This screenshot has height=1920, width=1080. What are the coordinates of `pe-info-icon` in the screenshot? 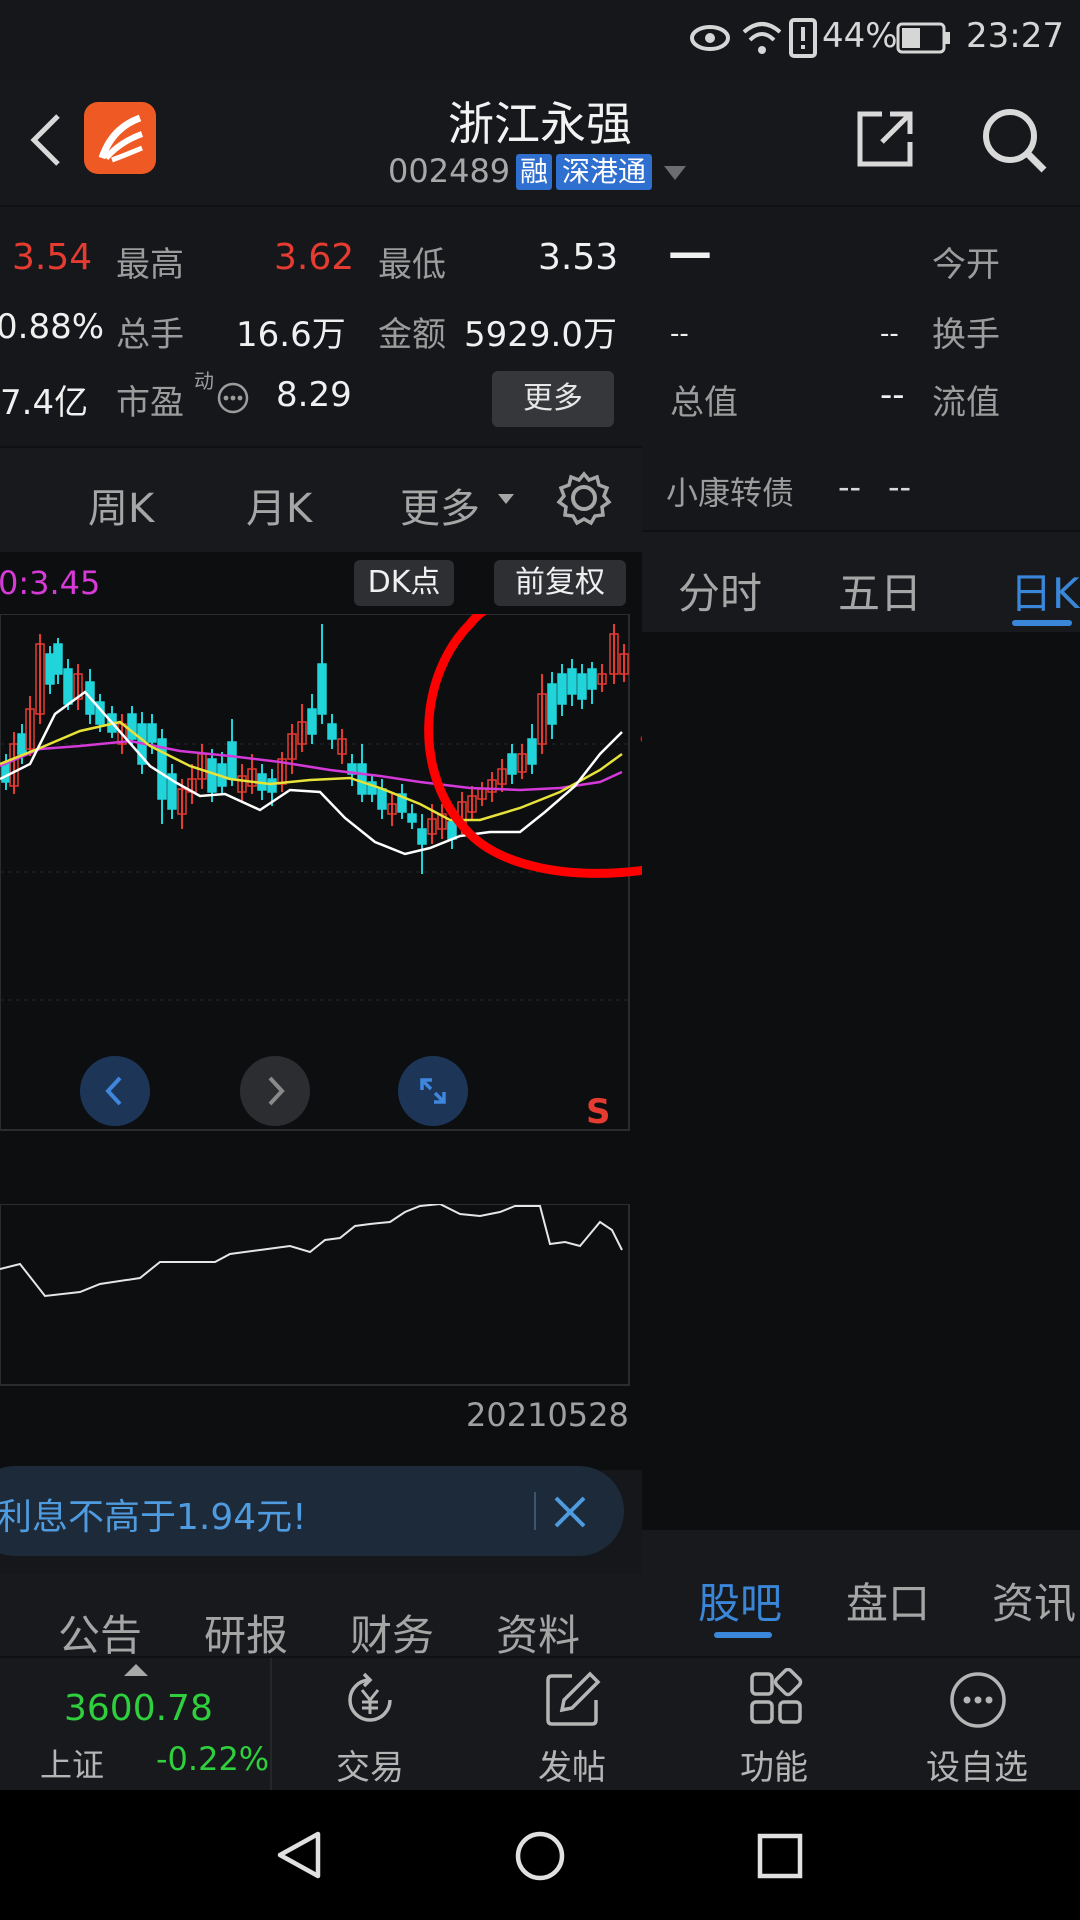 It's located at (233, 398).